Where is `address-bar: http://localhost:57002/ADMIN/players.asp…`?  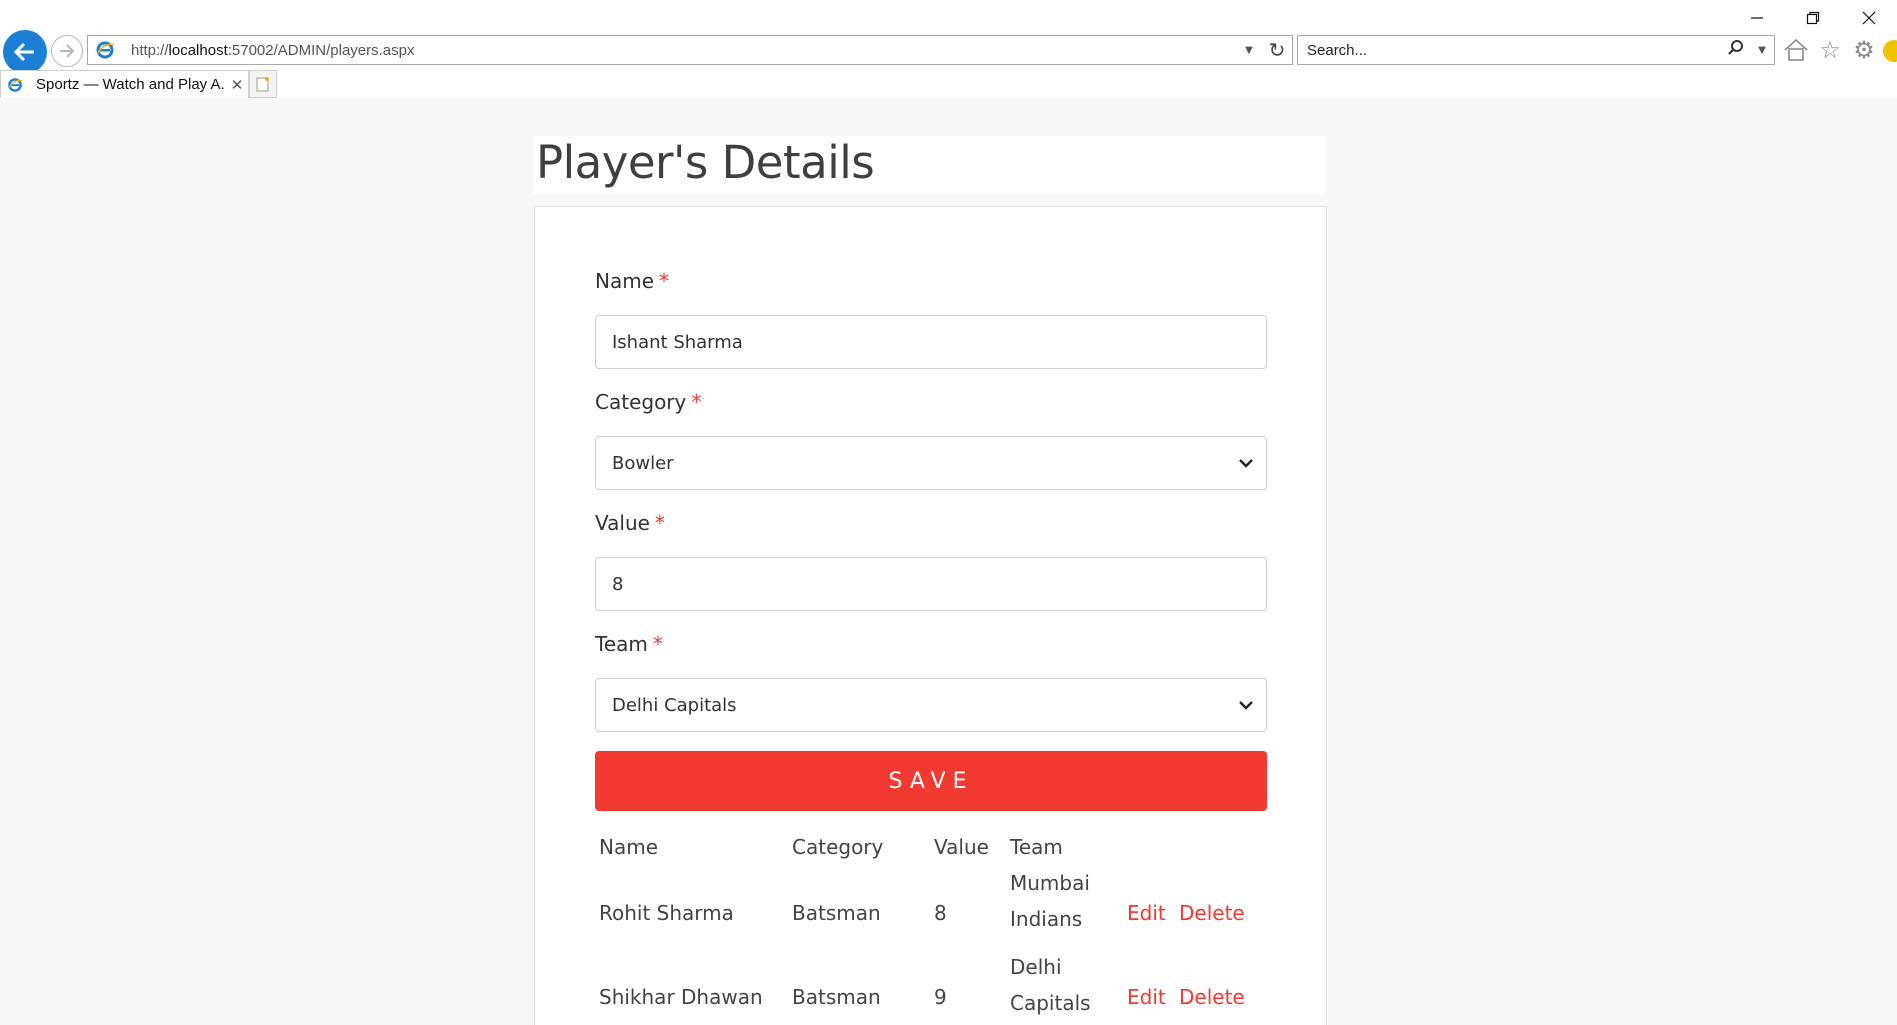 address-bar: http://localhost:57002/ADMIN/players.asp… is located at coordinates (690, 50).